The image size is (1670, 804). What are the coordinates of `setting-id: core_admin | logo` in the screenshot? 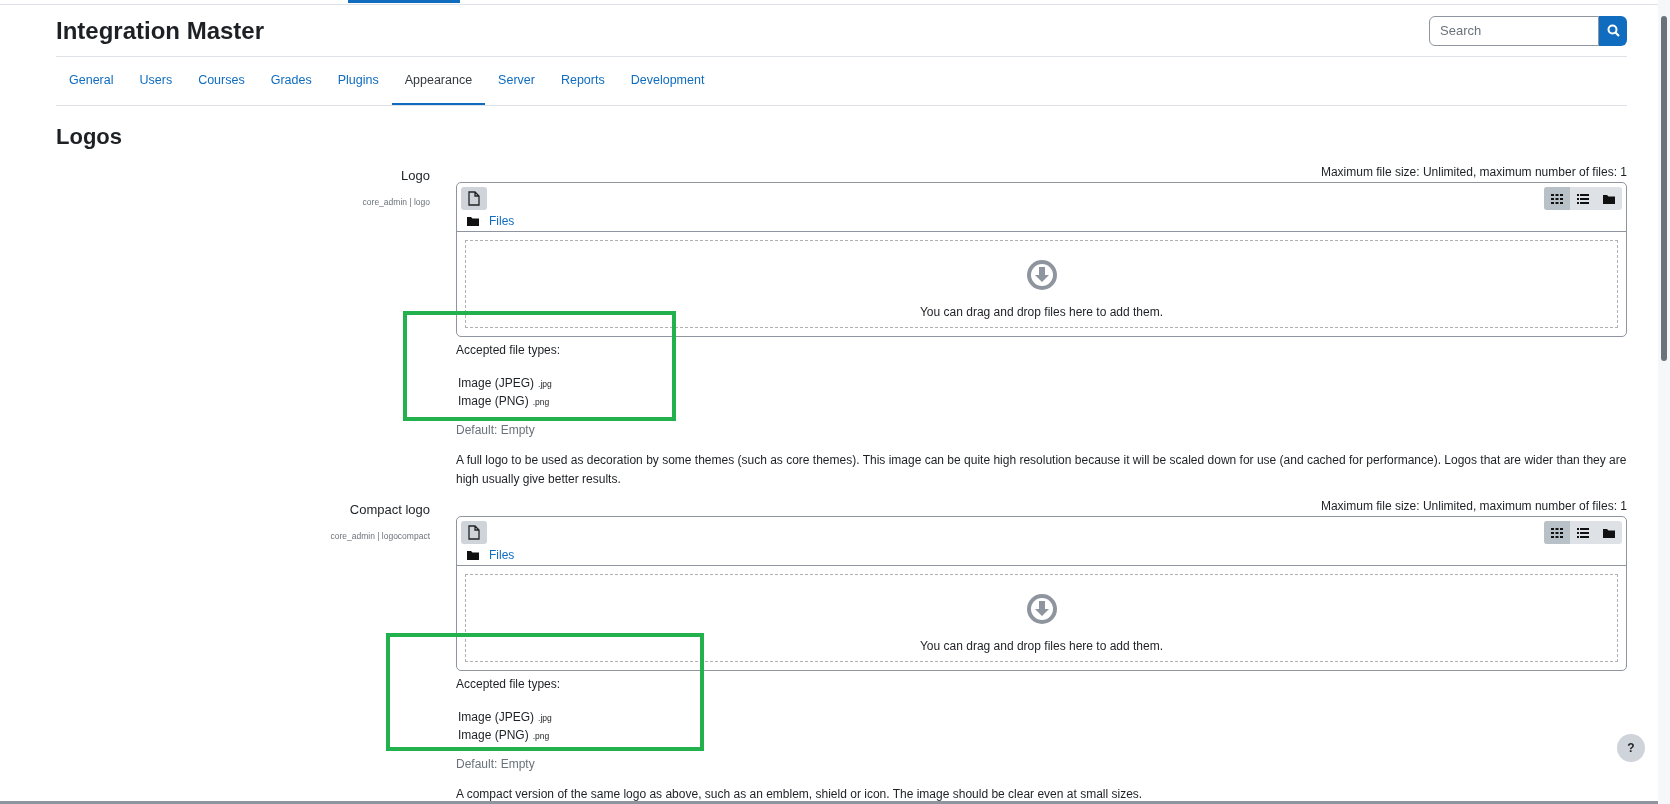 It's located at (396, 202).